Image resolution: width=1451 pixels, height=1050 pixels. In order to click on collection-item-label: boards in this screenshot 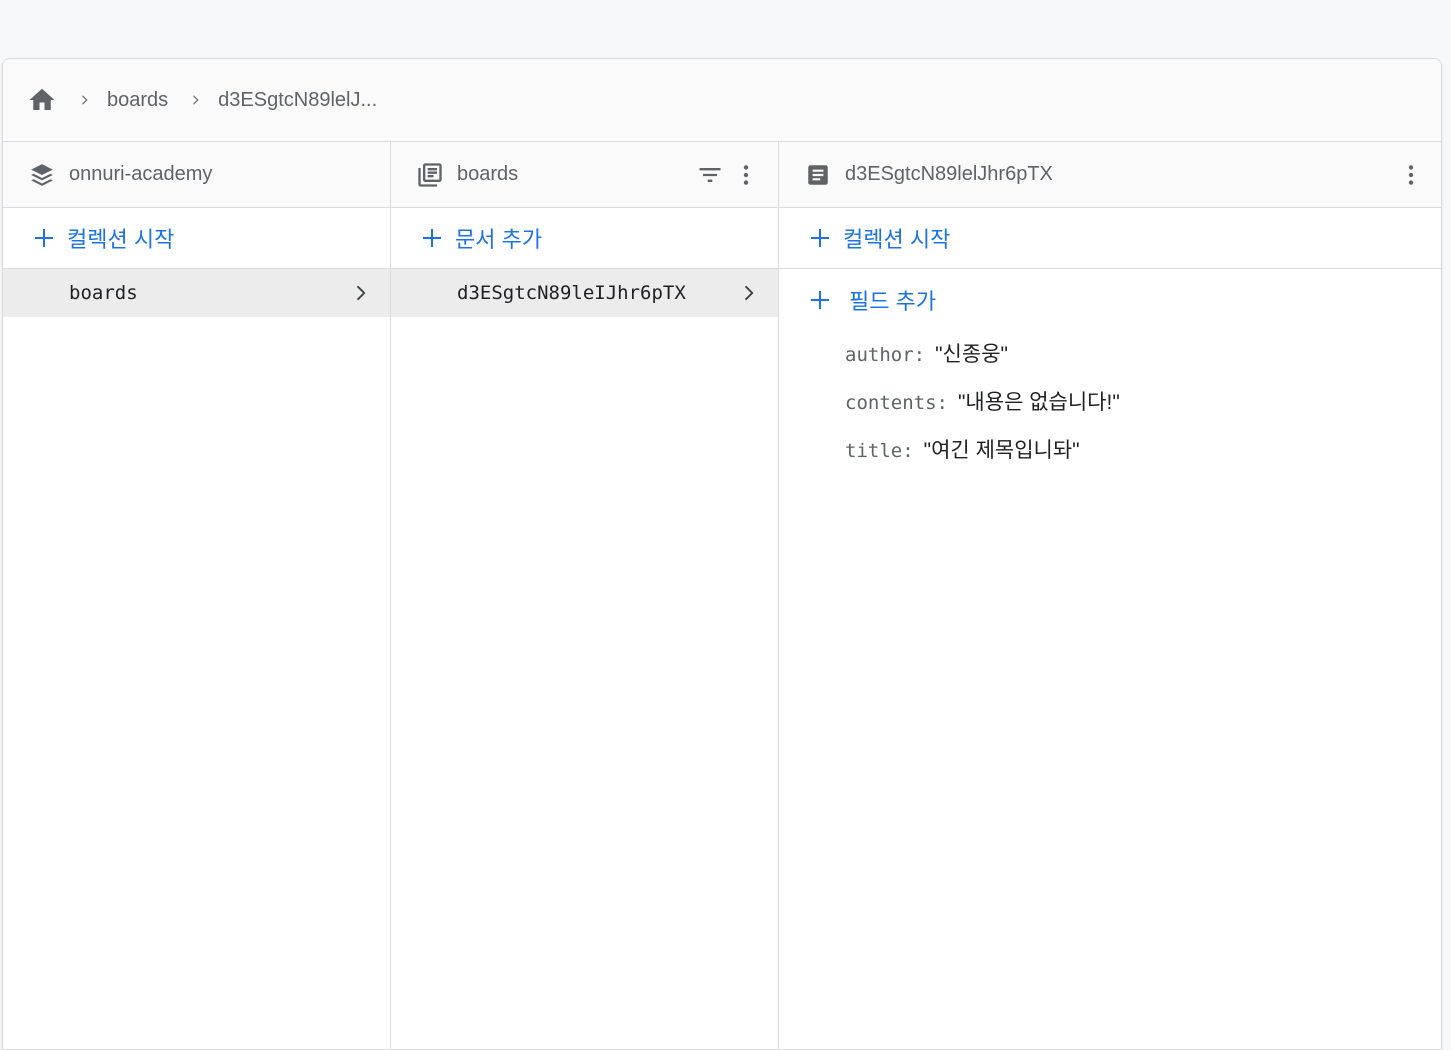, I will do `click(103, 293)`.